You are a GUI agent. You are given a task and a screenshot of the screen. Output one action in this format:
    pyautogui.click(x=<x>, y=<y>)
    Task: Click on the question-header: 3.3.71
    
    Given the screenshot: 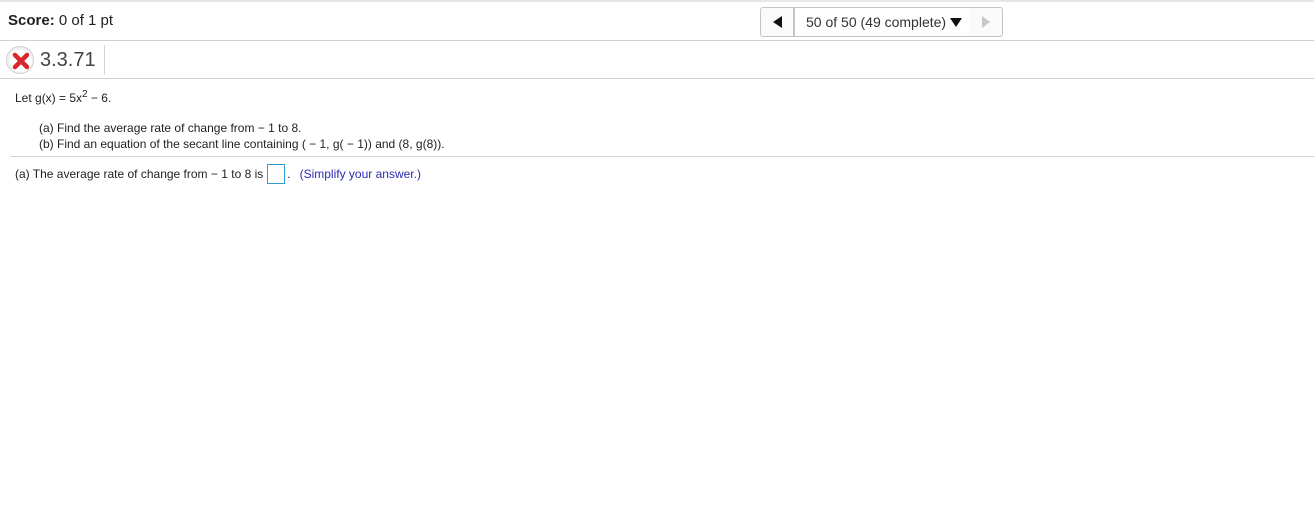 What is the action you would take?
    pyautogui.click(x=657, y=60)
    